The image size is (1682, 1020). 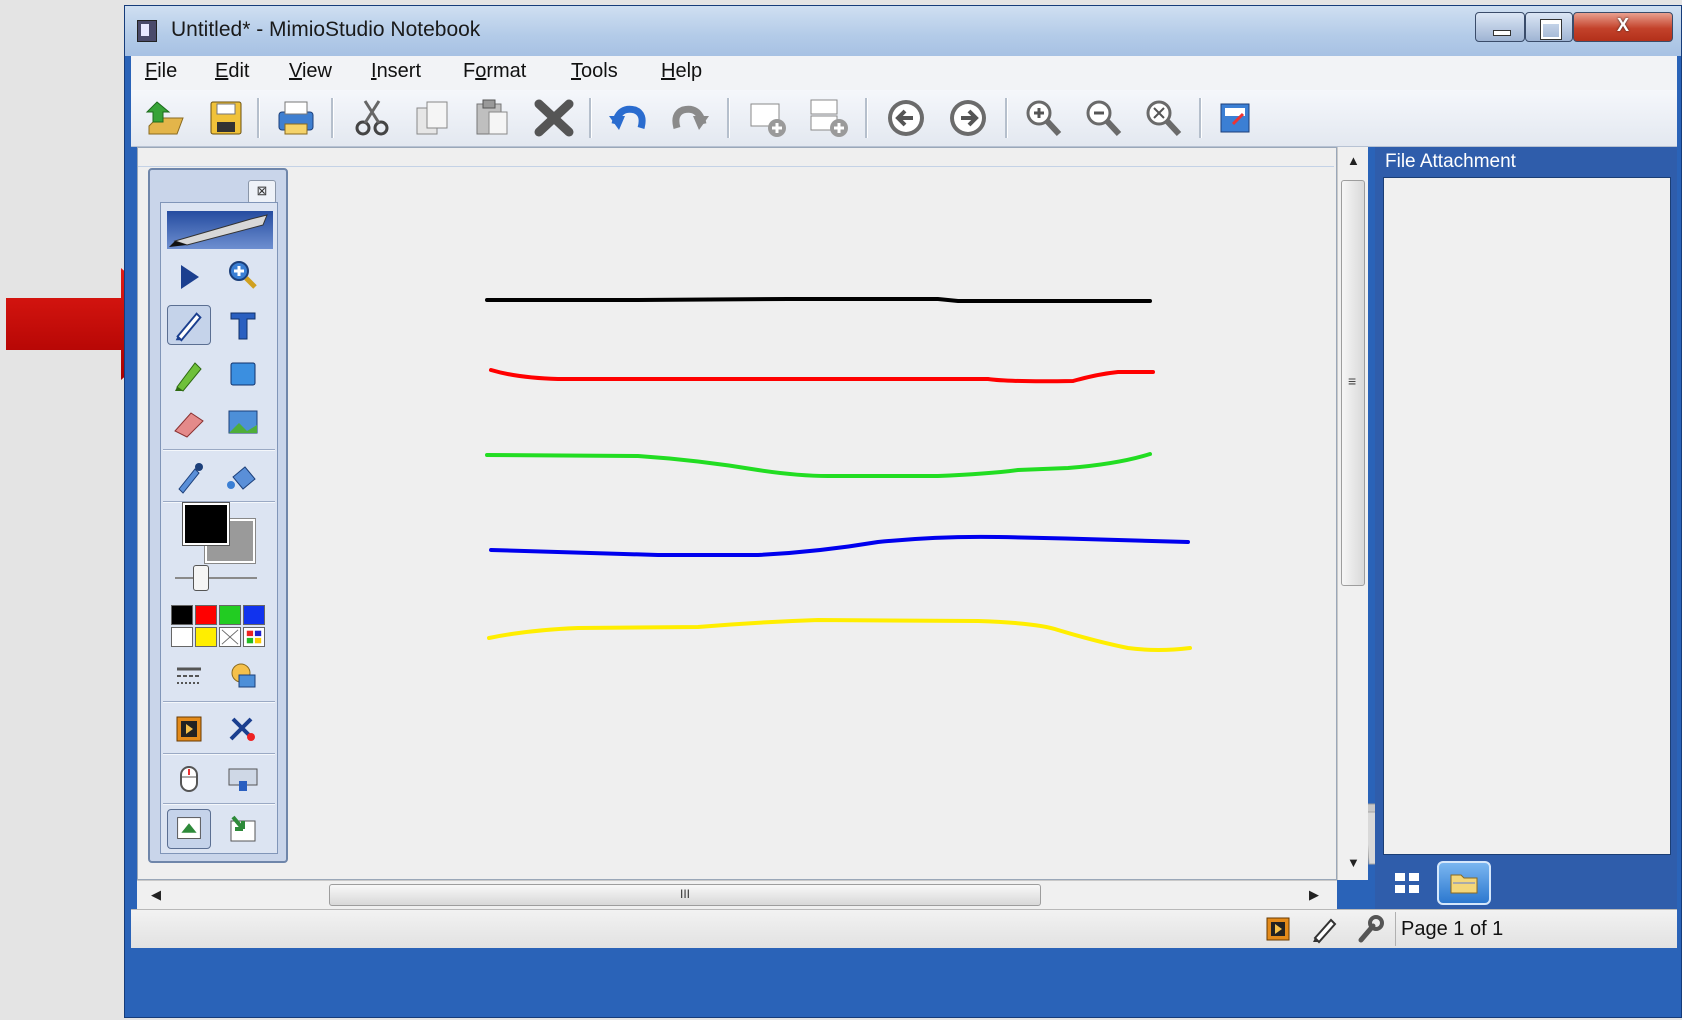 What do you see at coordinates (494, 71) in the screenshot?
I see `menu-format: Format` at bounding box center [494, 71].